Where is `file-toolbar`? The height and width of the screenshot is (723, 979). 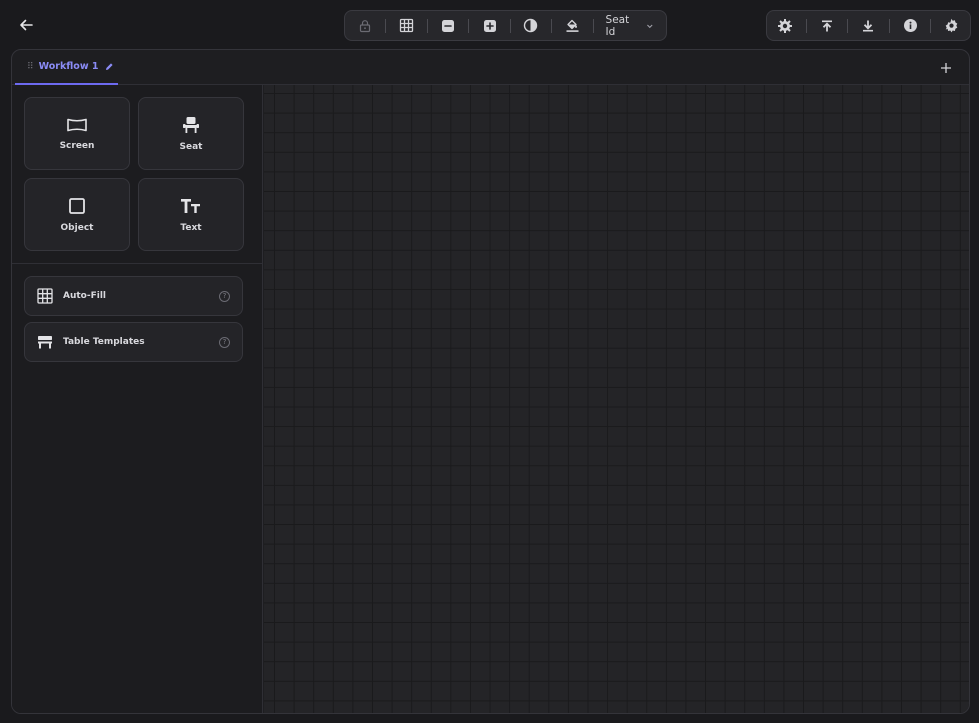
file-toolbar is located at coordinates (868, 25).